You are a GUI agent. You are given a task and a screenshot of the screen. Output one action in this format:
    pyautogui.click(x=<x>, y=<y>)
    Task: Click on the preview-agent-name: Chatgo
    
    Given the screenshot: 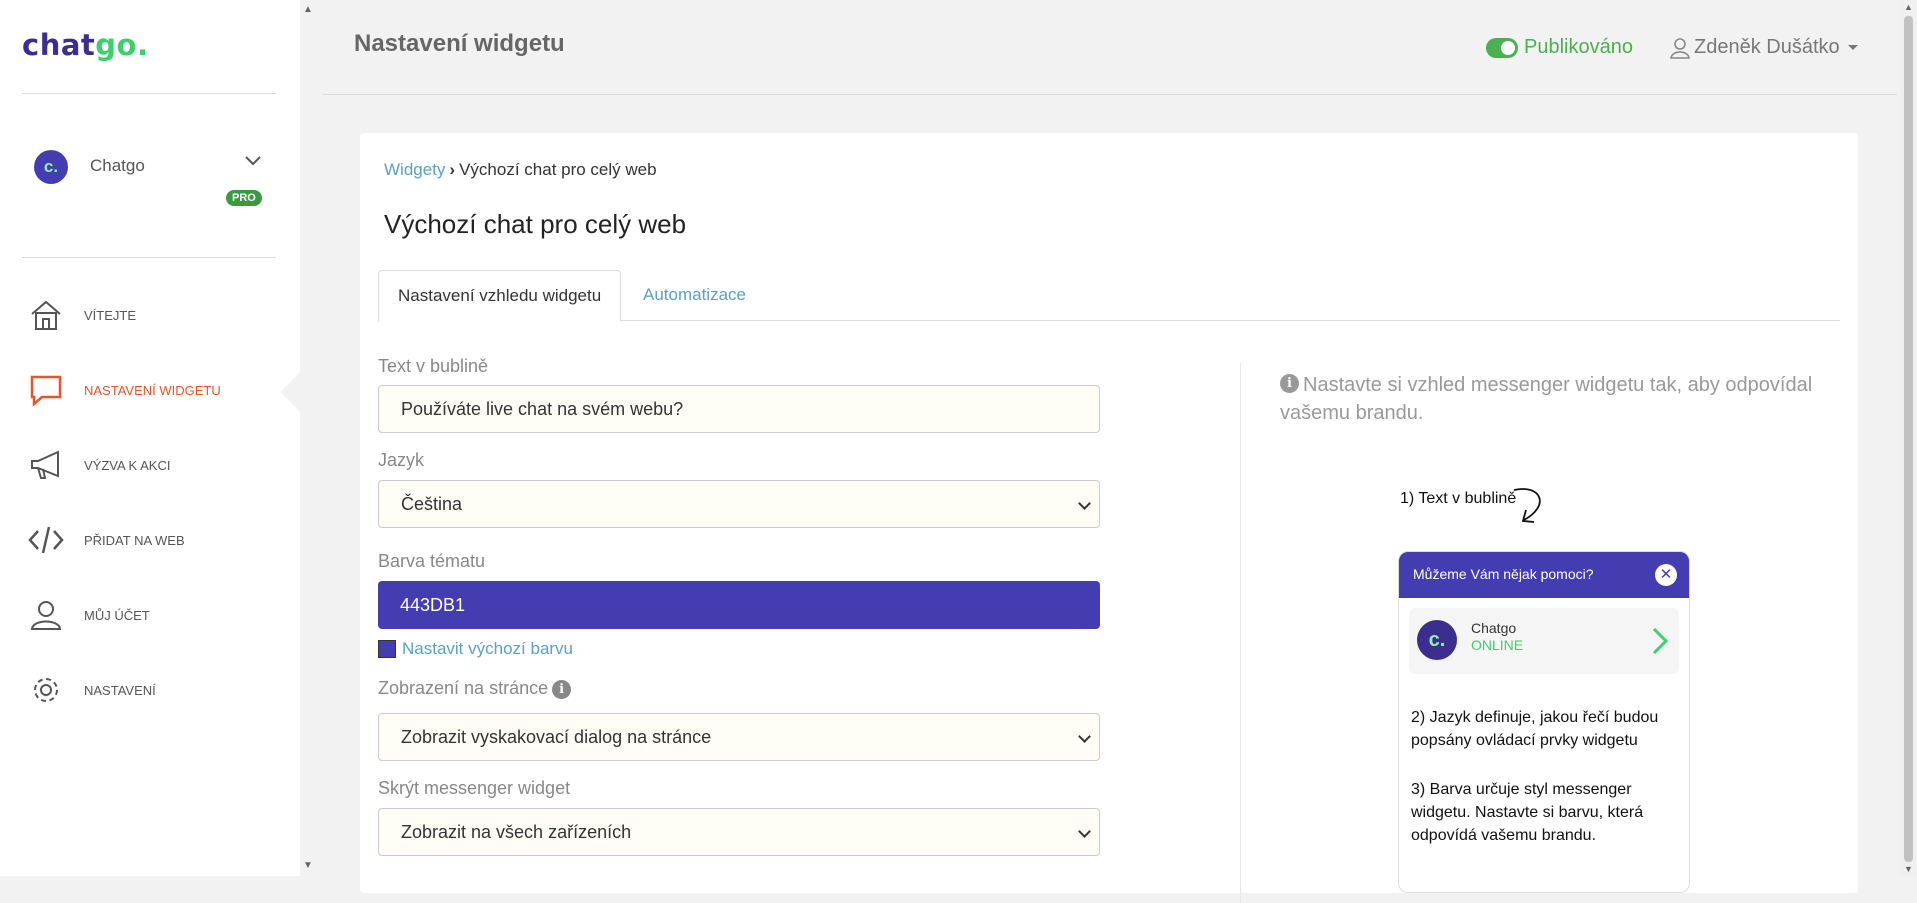 What is the action you would take?
    pyautogui.click(x=1494, y=628)
    